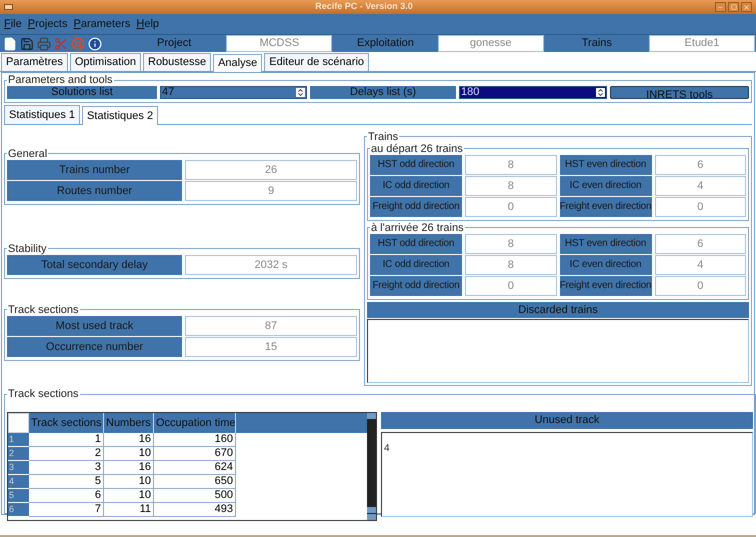 The image size is (756, 537). I want to click on toolbar-field: Etude1, so click(701, 43).